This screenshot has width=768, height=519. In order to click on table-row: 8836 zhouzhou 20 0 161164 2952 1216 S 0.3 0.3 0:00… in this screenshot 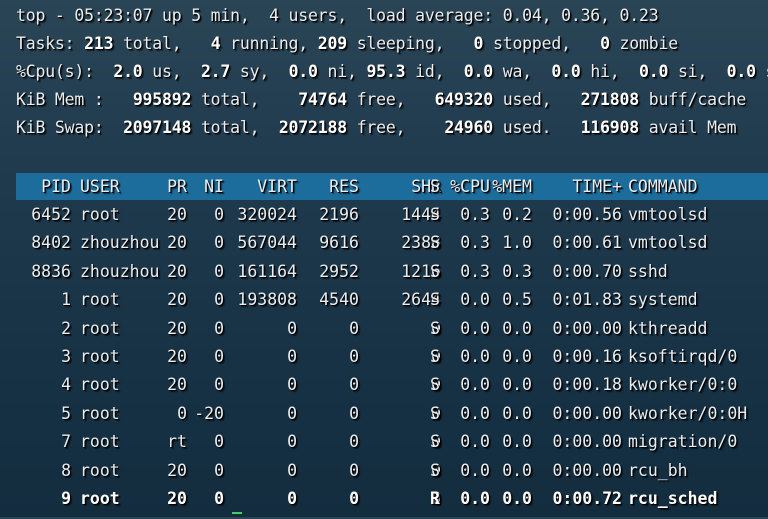, I will do `click(392, 272)`.